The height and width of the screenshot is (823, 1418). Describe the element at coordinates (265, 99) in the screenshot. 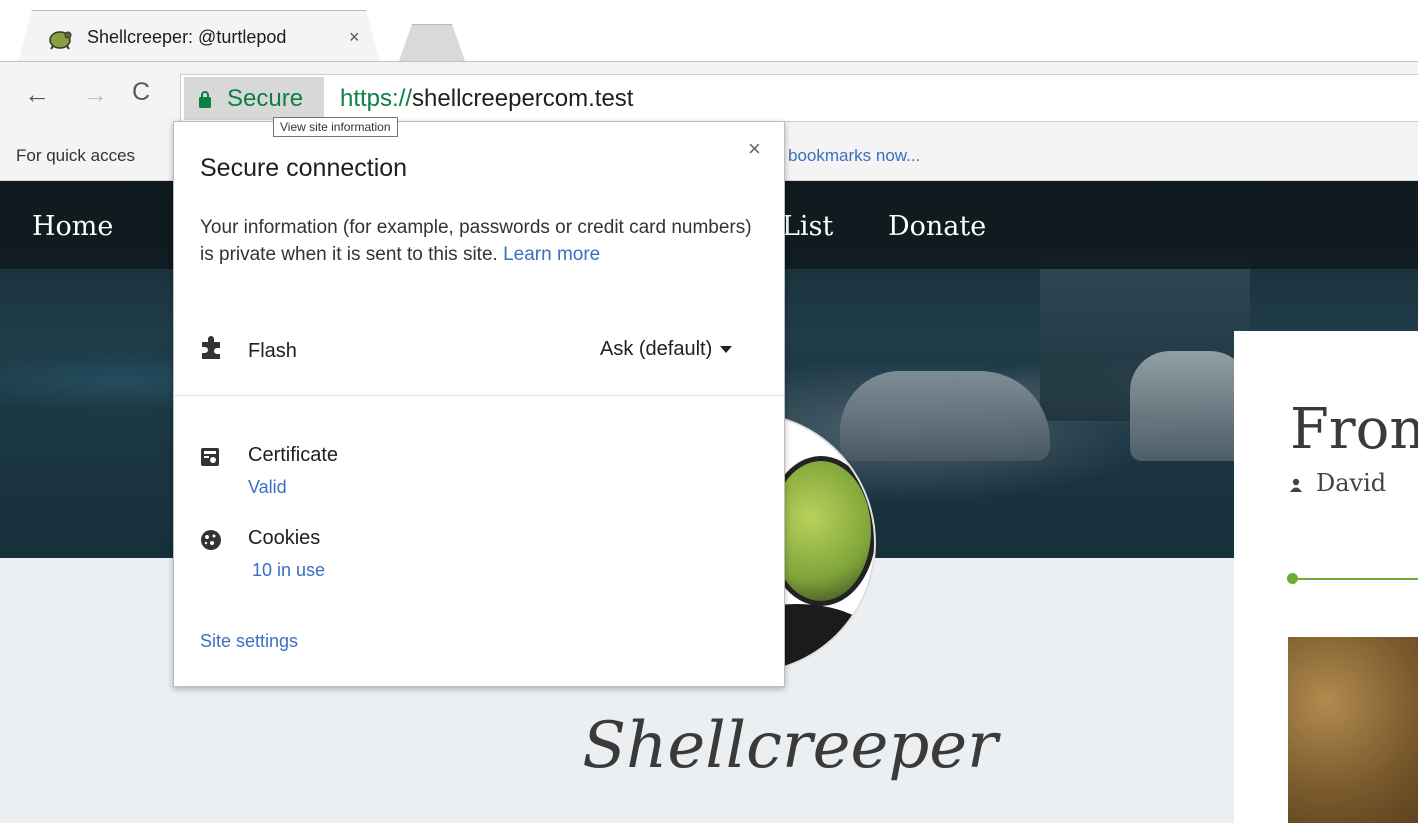

I see `secure-label: Secure` at that location.